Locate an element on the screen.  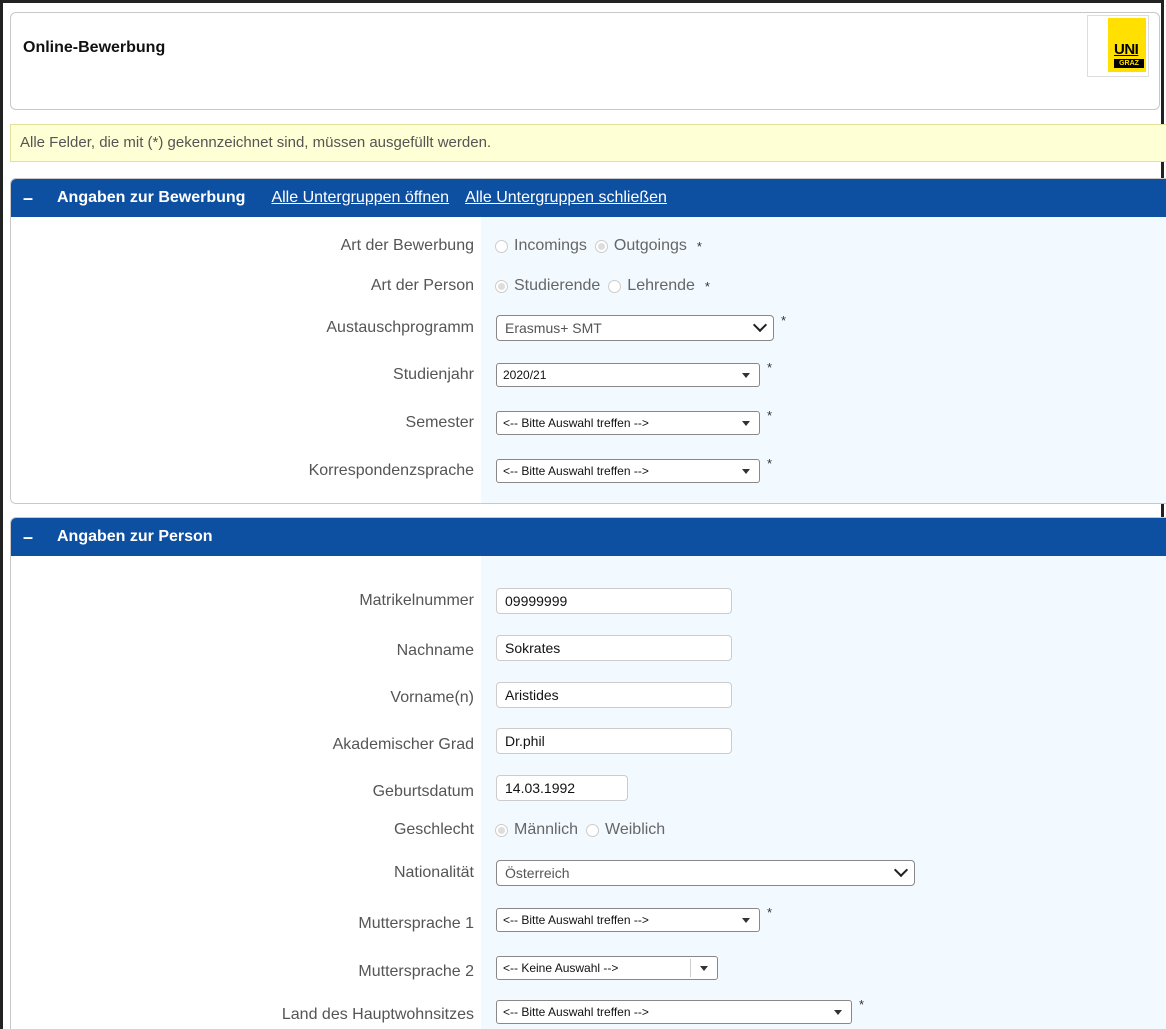
label-land-hauptwohnsitz: Land des Hauptwohnsitzes is located at coordinates (377, 1014).